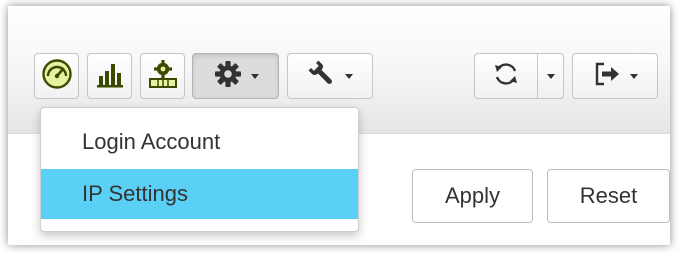  I want to click on wrench-icon, so click(322, 76).